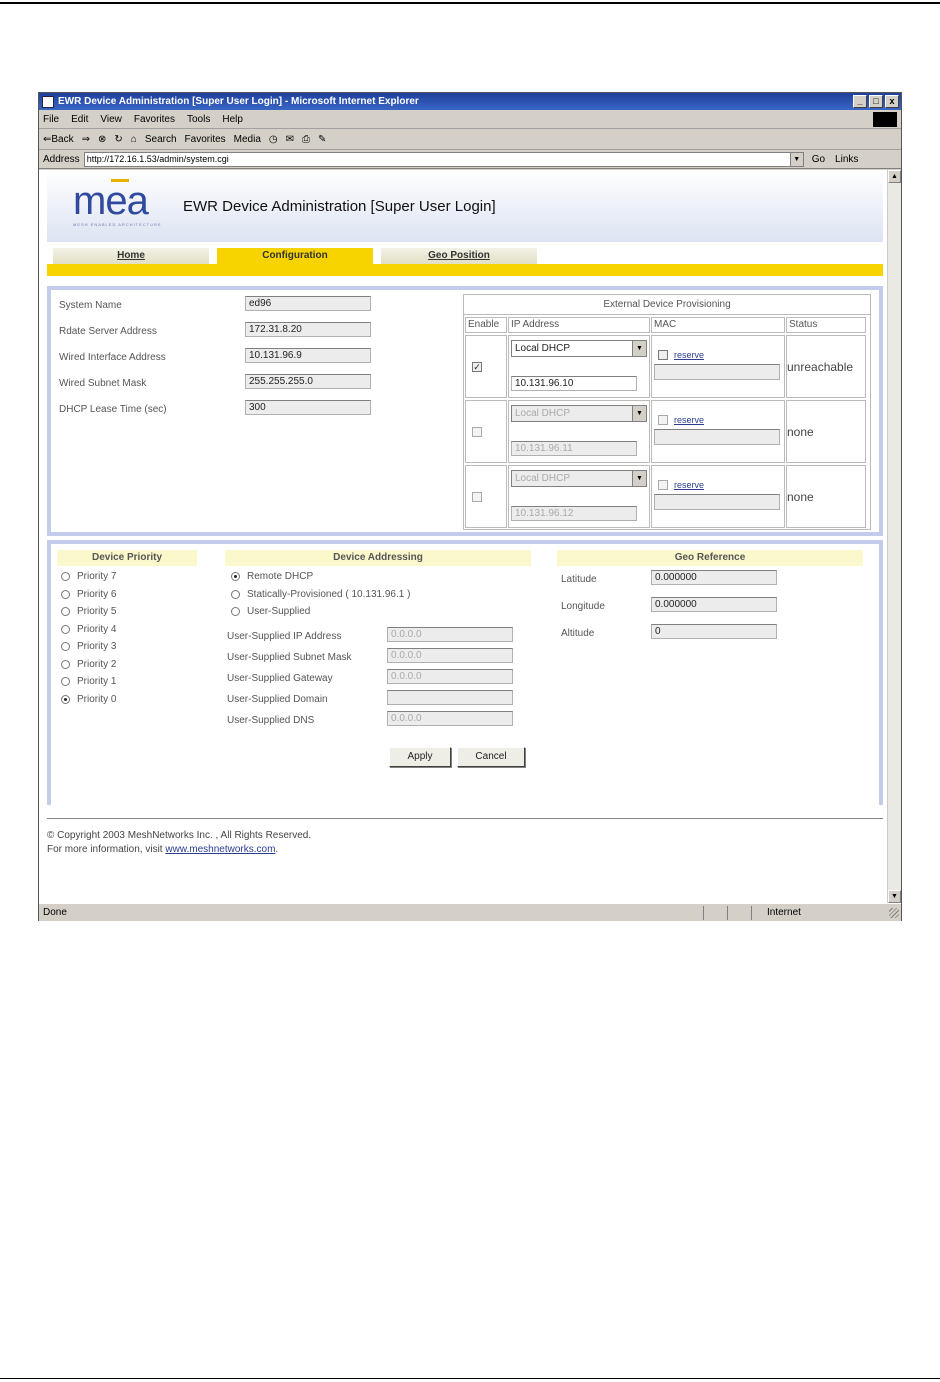 Image resolution: width=940 pixels, height=1382 pixels. What do you see at coordinates (308, 303) in the screenshot?
I see `system-name-input: ed96` at bounding box center [308, 303].